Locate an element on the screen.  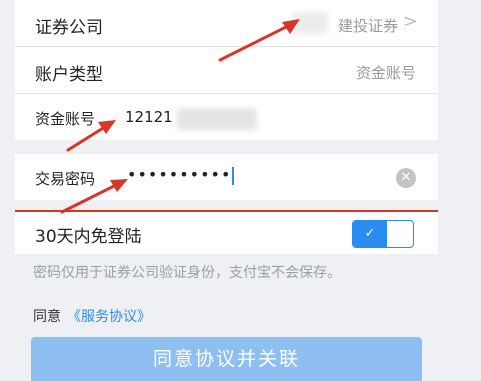
arrowhead is located at coordinates (107, 127).